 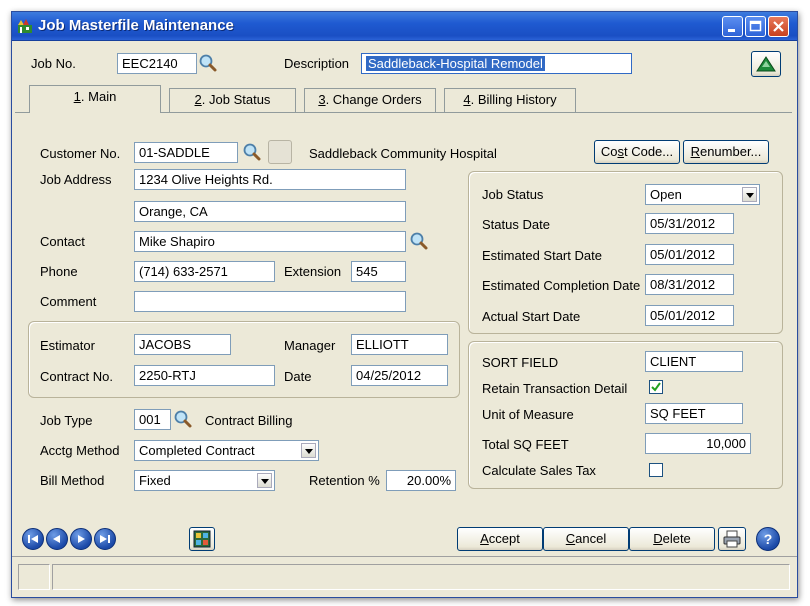 I want to click on phone-label: Phone, so click(x=59, y=271).